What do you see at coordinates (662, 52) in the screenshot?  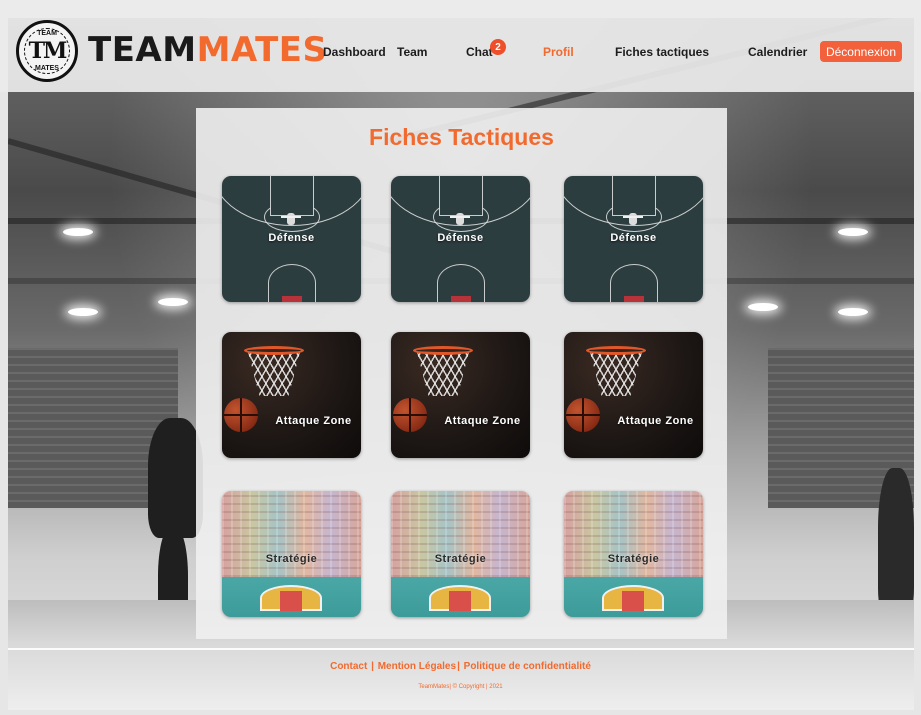 I see `nav-fiches-tactiques: Fiches tactiques` at bounding box center [662, 52].